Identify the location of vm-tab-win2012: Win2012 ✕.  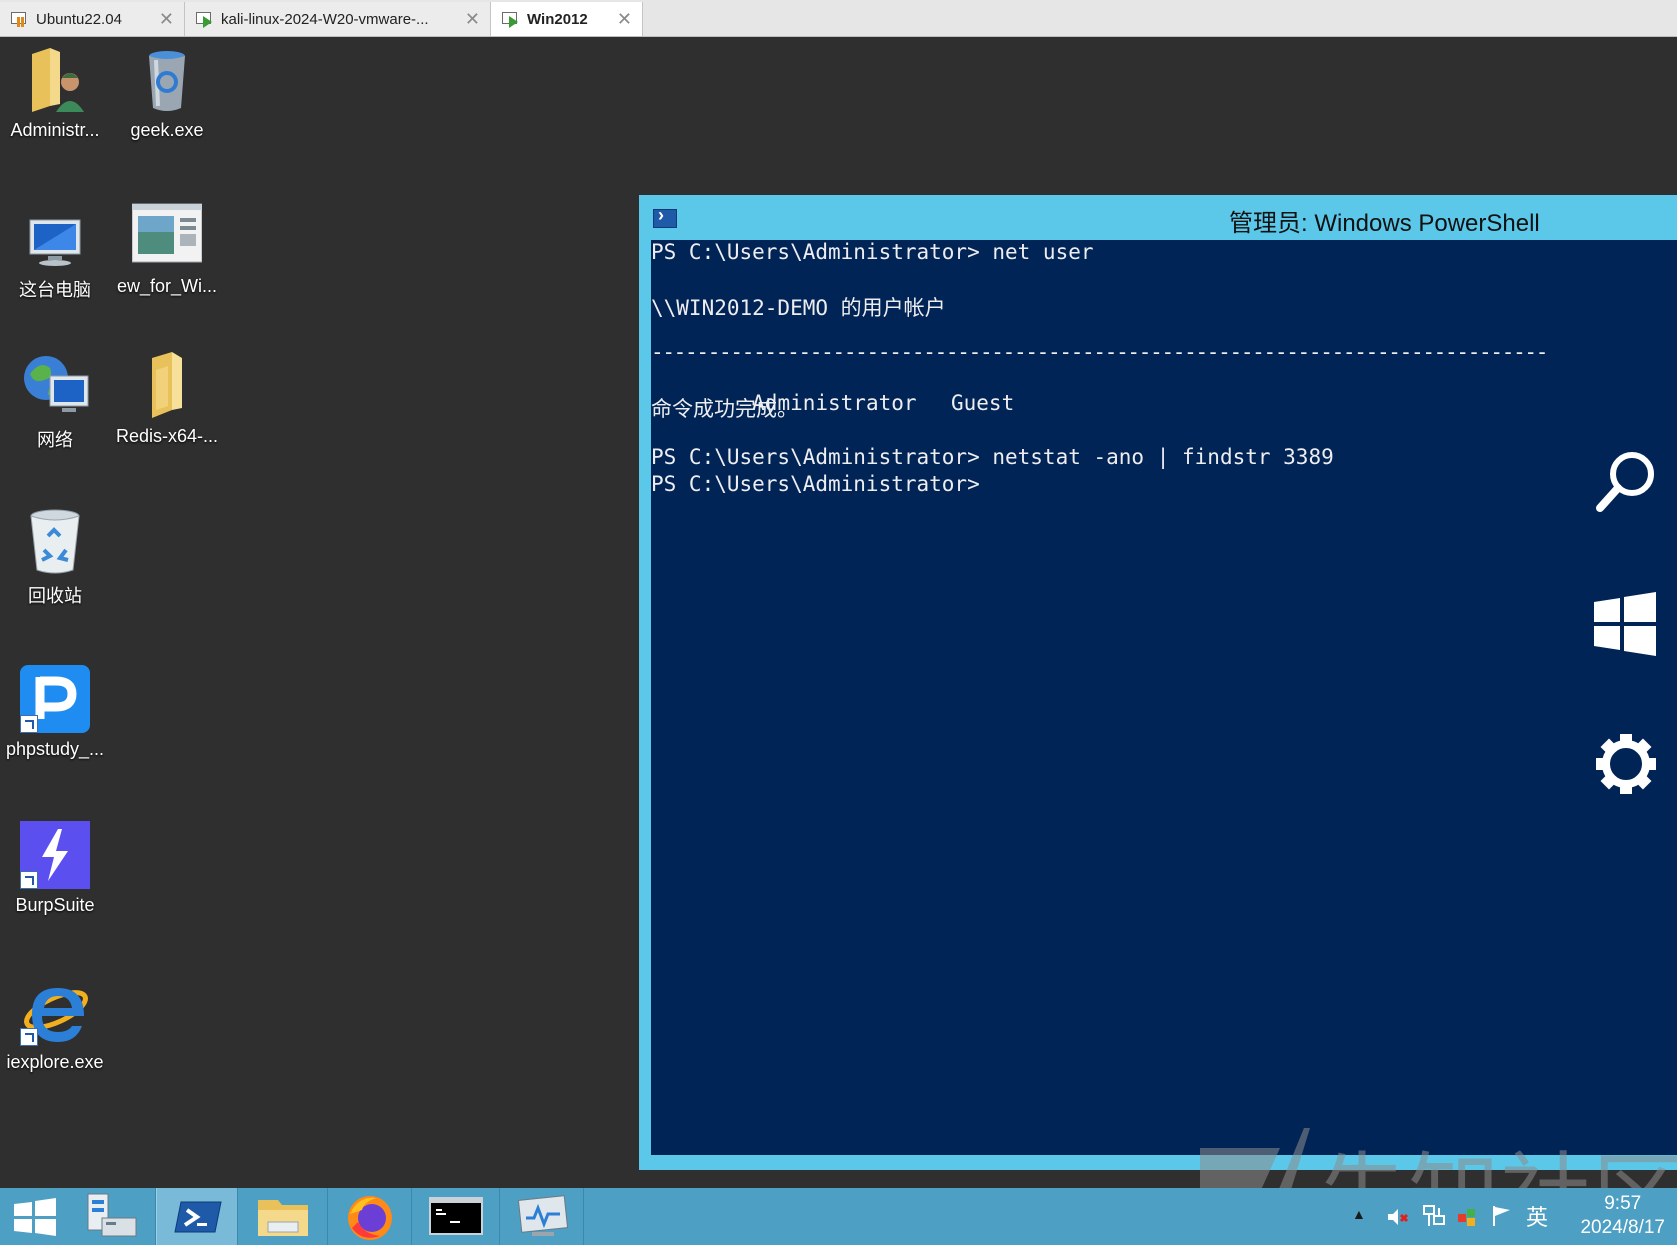
(567, 19).